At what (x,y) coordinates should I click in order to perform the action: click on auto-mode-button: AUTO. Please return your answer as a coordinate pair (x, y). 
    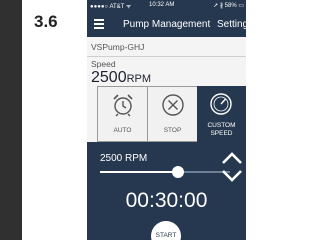
    Looking at the image, I should click on (122, 114).